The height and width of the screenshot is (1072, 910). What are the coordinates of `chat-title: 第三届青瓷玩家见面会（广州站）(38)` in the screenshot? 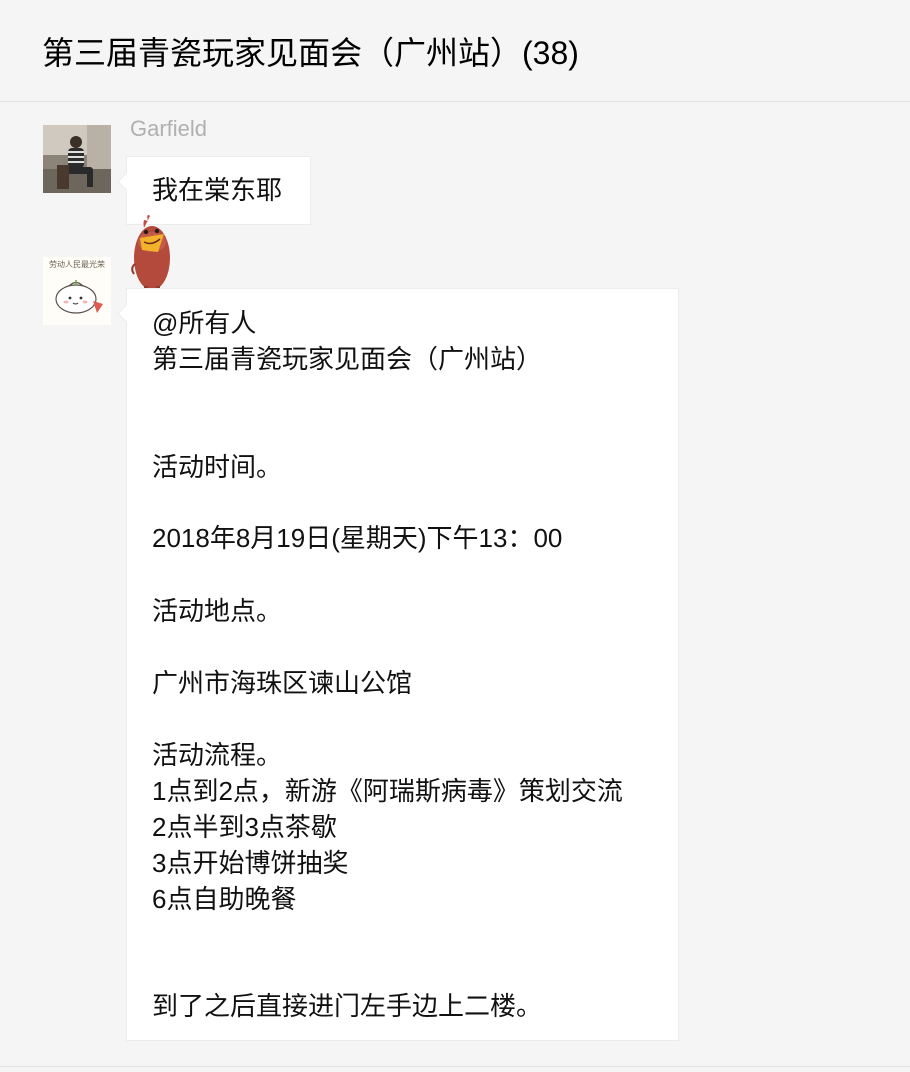 It's located at (310, 53).